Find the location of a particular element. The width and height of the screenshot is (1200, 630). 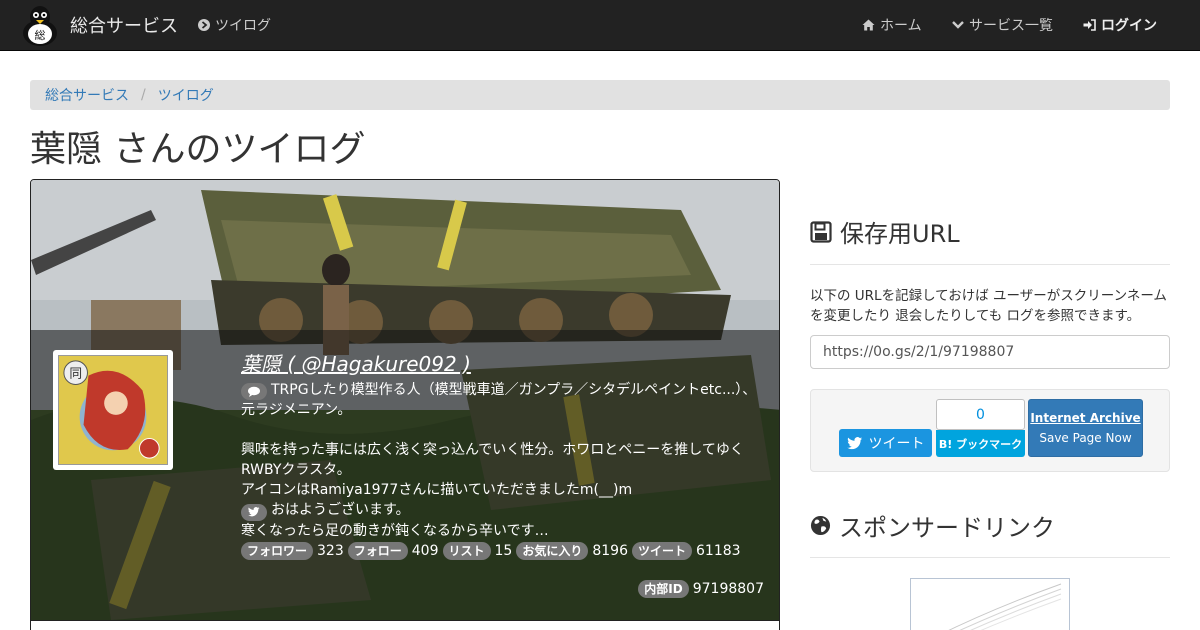

nav-home-link: ホーム is located at coordinates (892, 25).